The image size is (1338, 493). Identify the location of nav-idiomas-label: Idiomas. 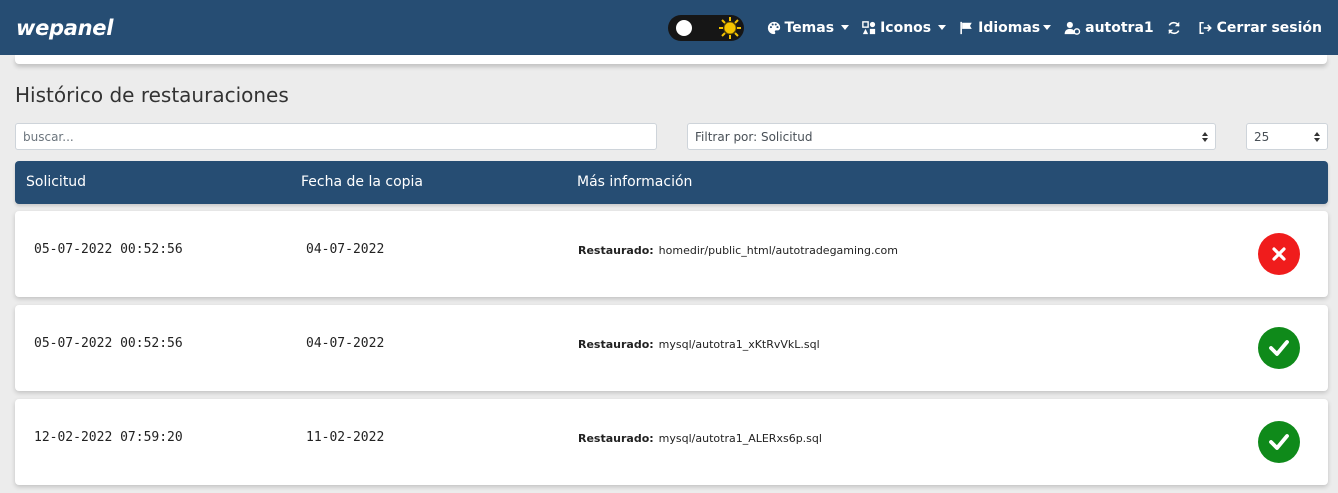
(1009, 27).